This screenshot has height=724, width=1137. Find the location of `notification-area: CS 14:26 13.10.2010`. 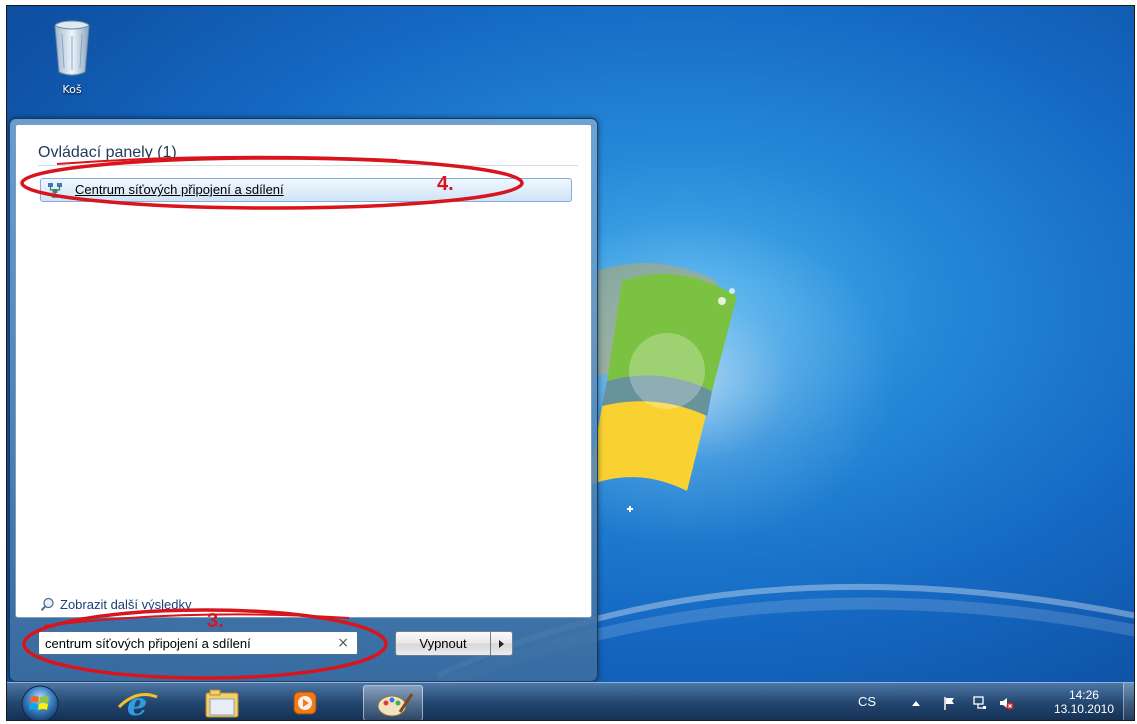

notification-area: CS 14:26 13.10.2010 is located at coordinates (990, 701).